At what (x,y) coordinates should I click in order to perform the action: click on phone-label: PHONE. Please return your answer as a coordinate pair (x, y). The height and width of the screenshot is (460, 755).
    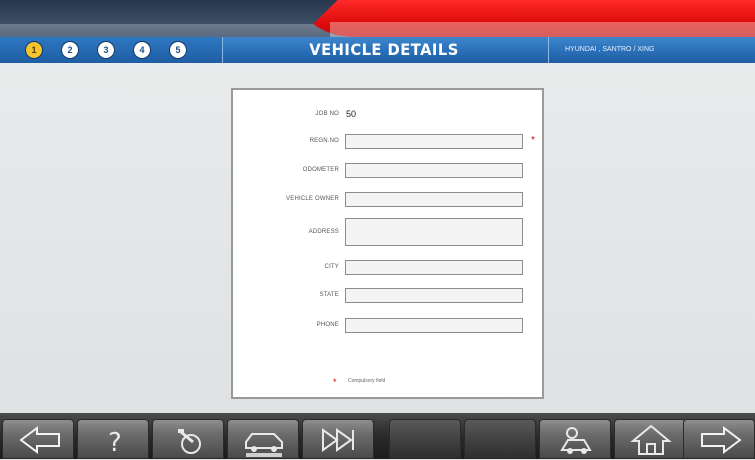
    Looking at the image, I should click on (327, 325).